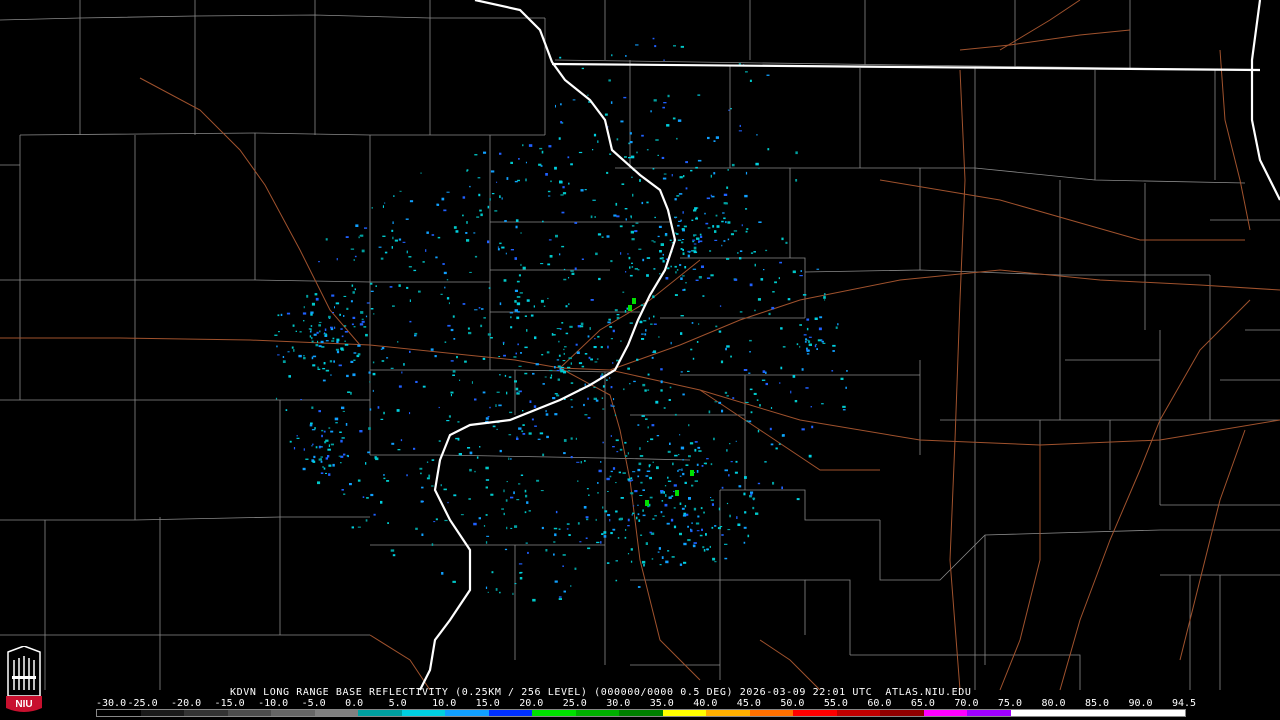 This screenshot has height=720, width=1280. I want to click on colorbar-swatch, so click(554, 713).